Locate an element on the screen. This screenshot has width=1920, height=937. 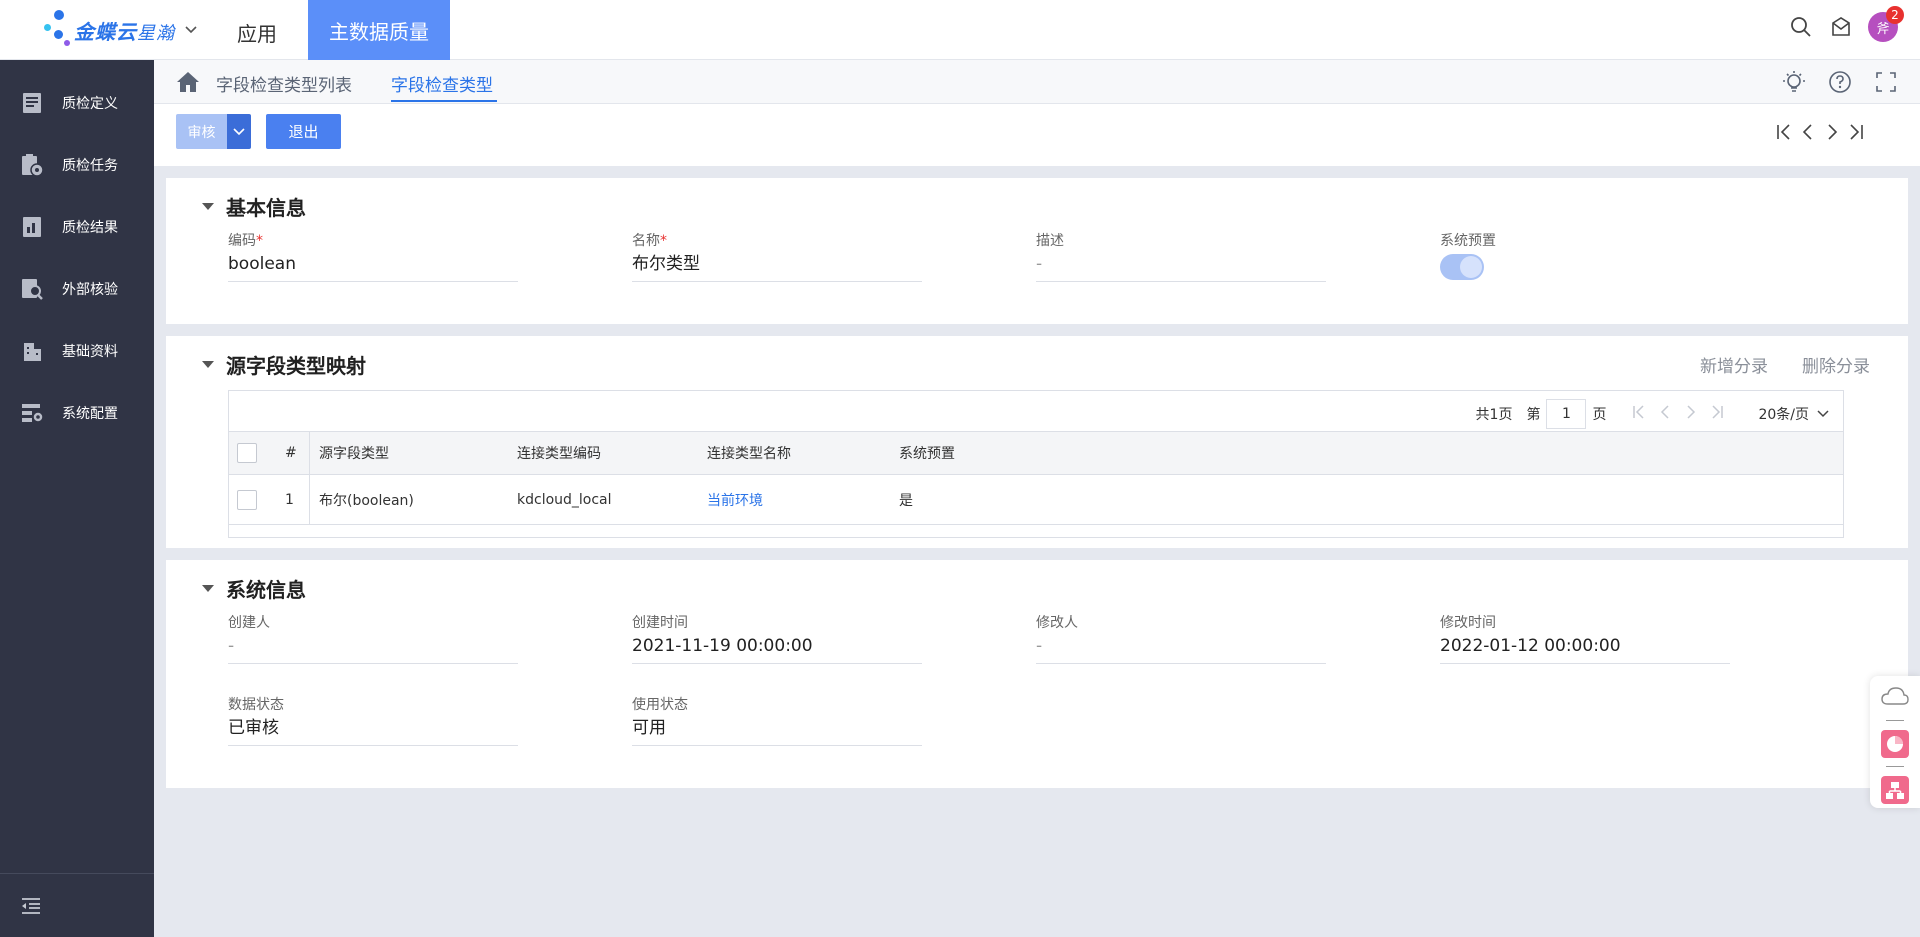
data-status-field: 数据状态 已审核 is located at coordinates (373, 720).